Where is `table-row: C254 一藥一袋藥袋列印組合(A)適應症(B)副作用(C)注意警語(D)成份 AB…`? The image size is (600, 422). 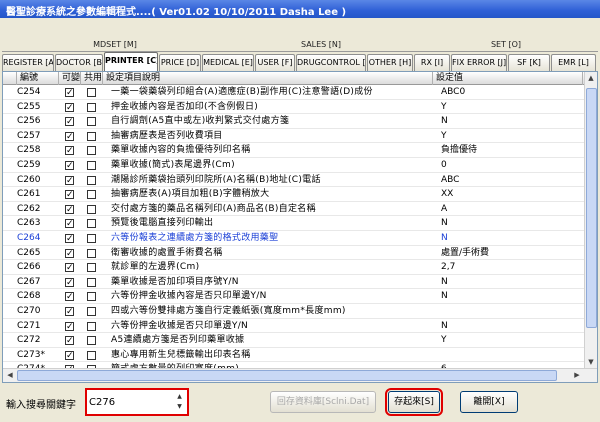 table-row: C254 一藥一袋藥袋列印組合(A)適應症(B)副作用(C)注意警語(D)成份 AB… is located at coordinates (300, 92).